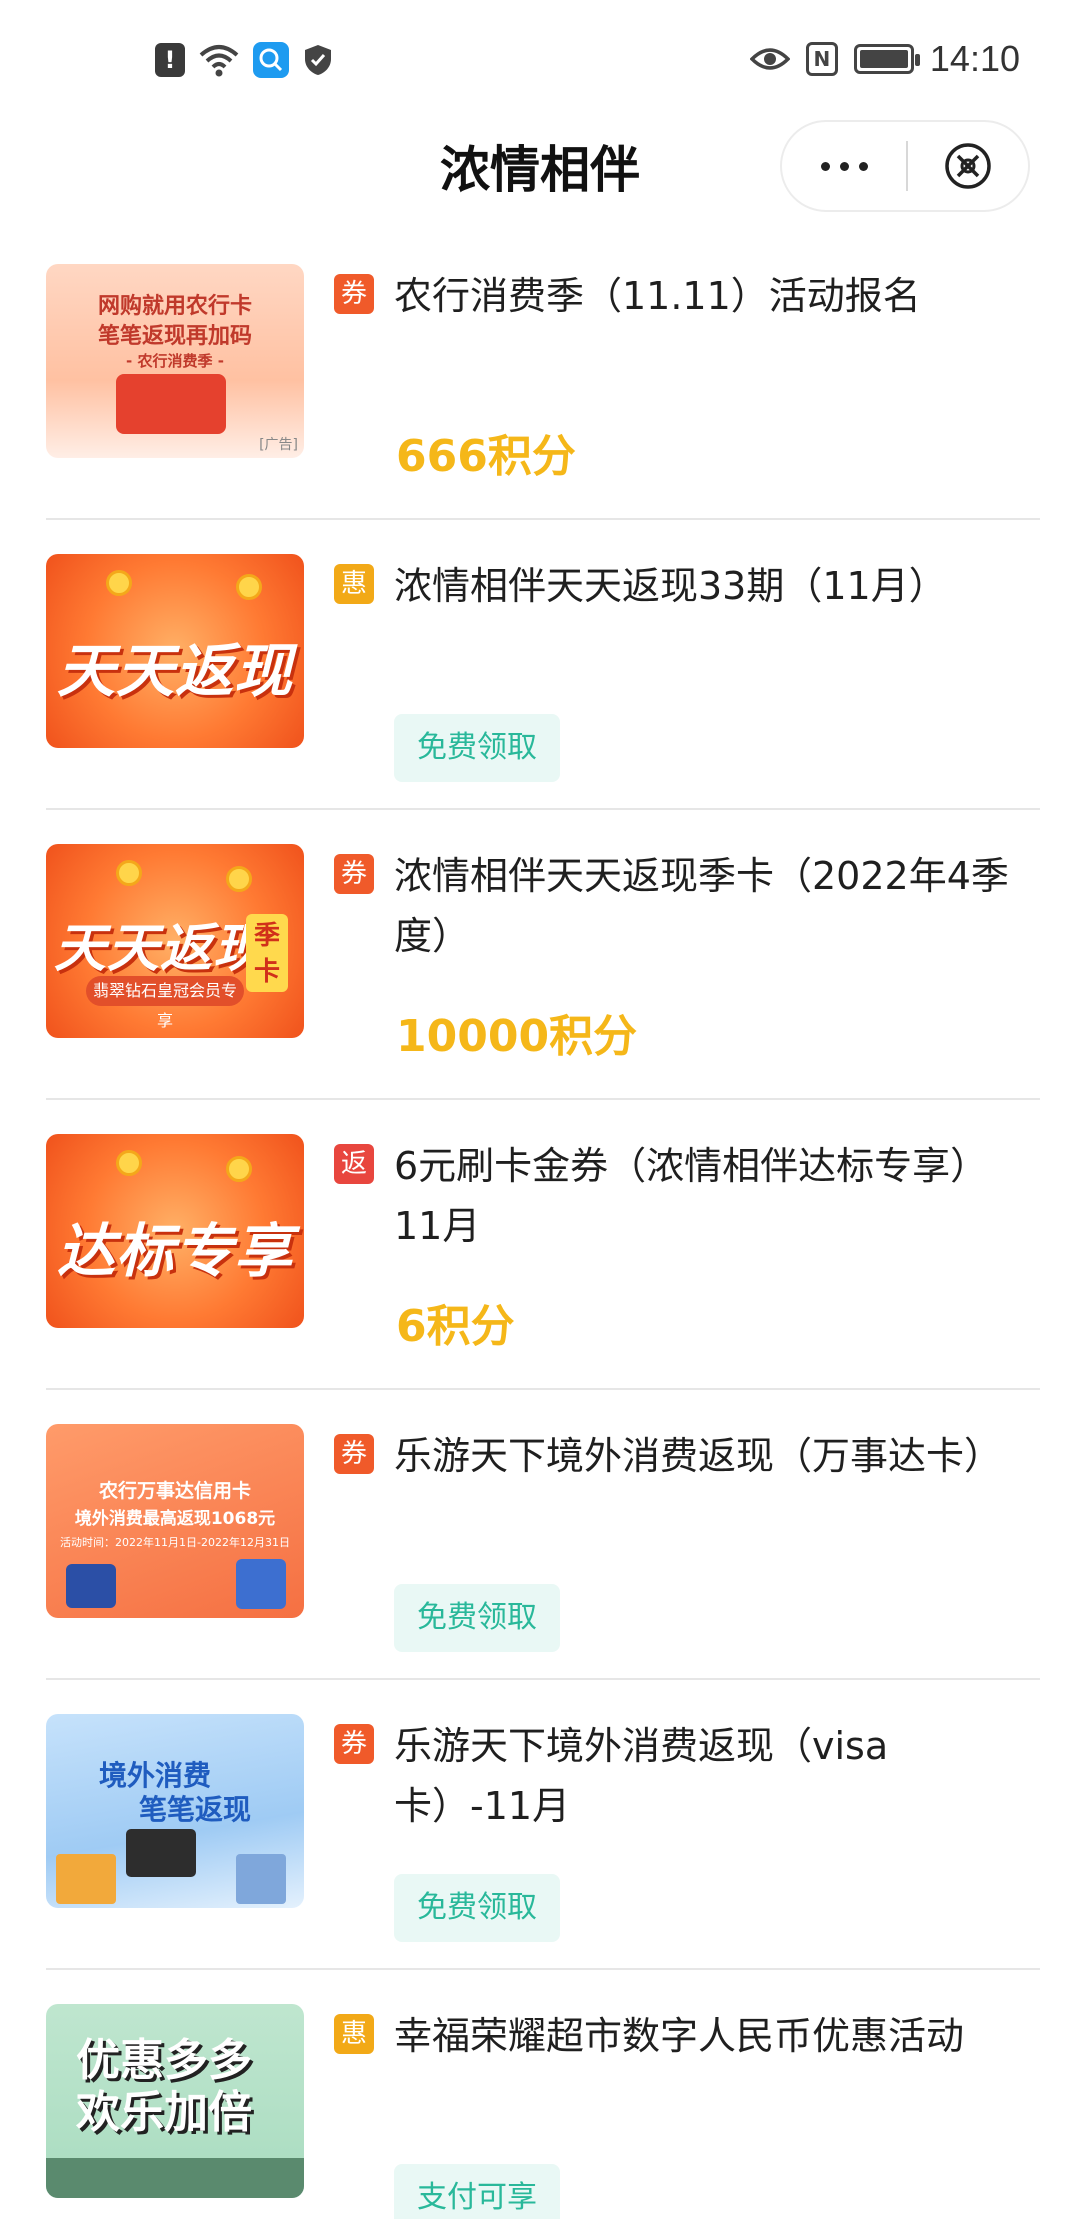 This screenshot has height=2219, width=1080. I want to click on item-thumbnail: 优惠多多 欢乐加倍, so click(175, 2101).